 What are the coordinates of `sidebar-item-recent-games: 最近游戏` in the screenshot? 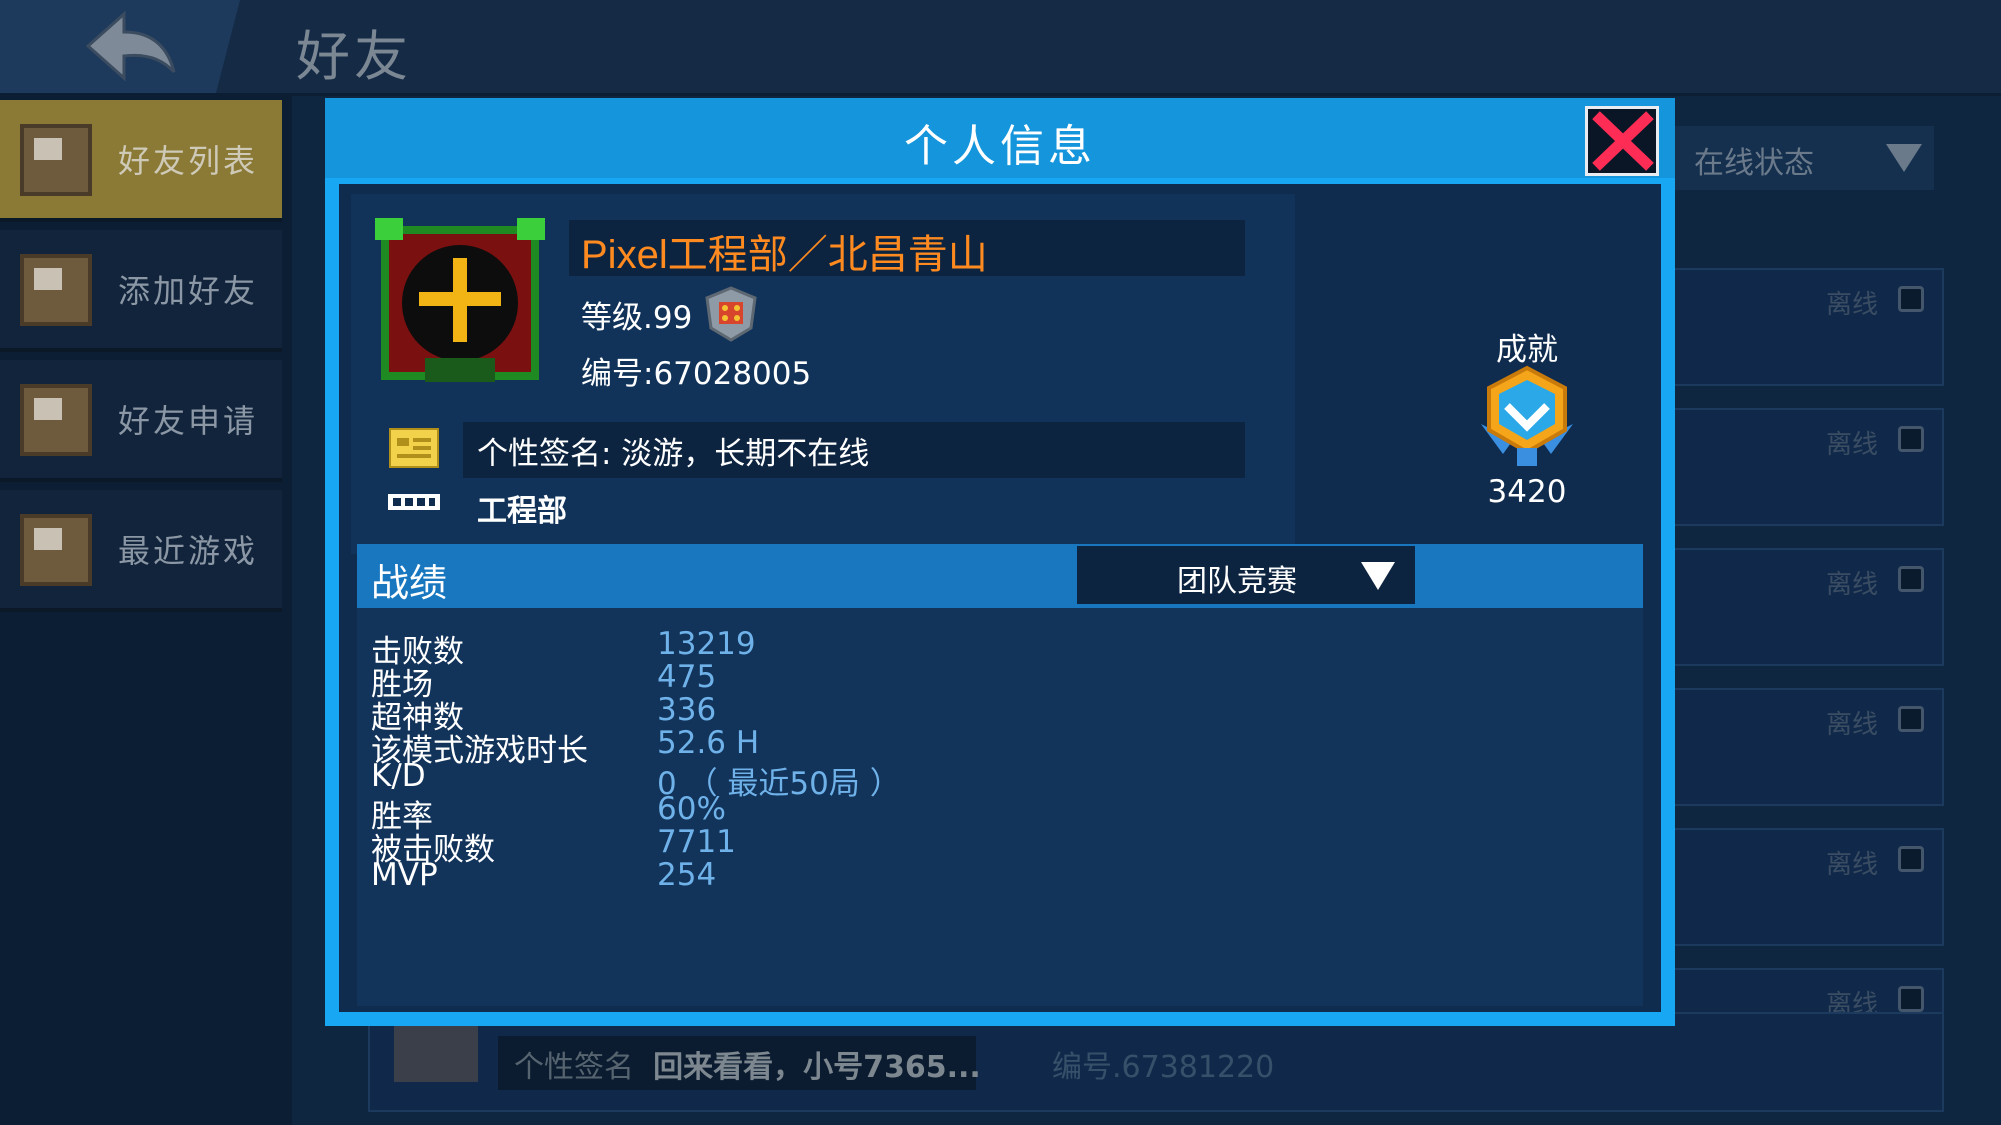 It's located at (141, 551).